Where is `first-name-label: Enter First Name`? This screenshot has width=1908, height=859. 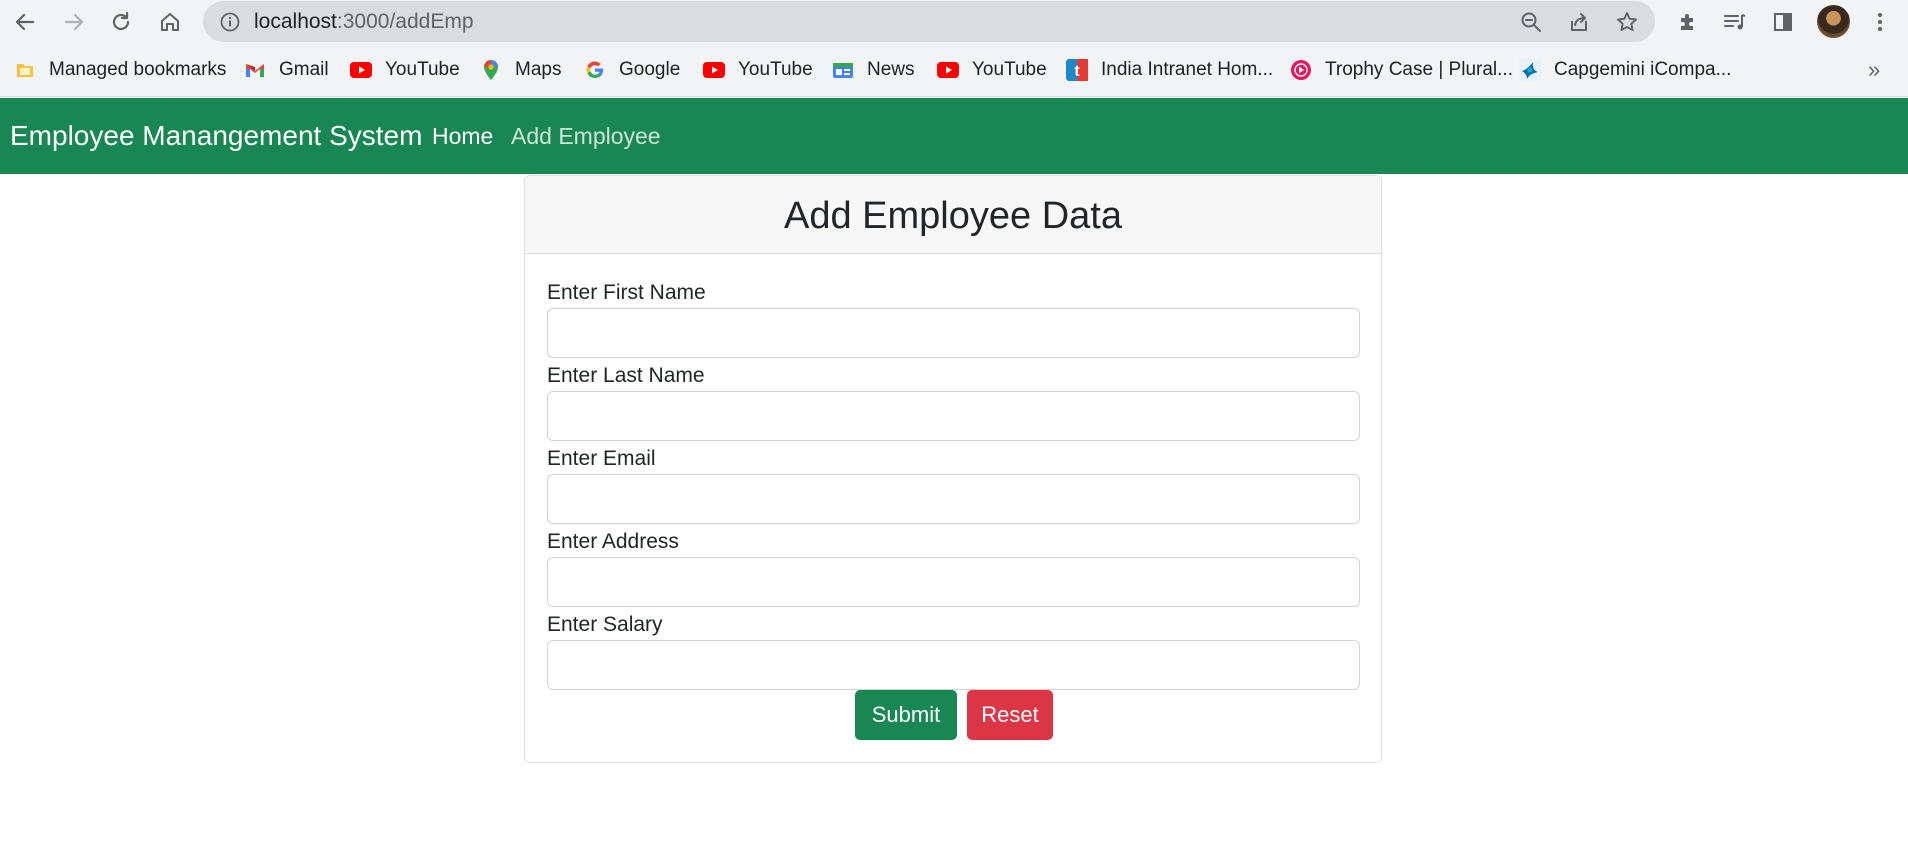 first-name-label: Enter First Name is located at coordinates (626, 292).